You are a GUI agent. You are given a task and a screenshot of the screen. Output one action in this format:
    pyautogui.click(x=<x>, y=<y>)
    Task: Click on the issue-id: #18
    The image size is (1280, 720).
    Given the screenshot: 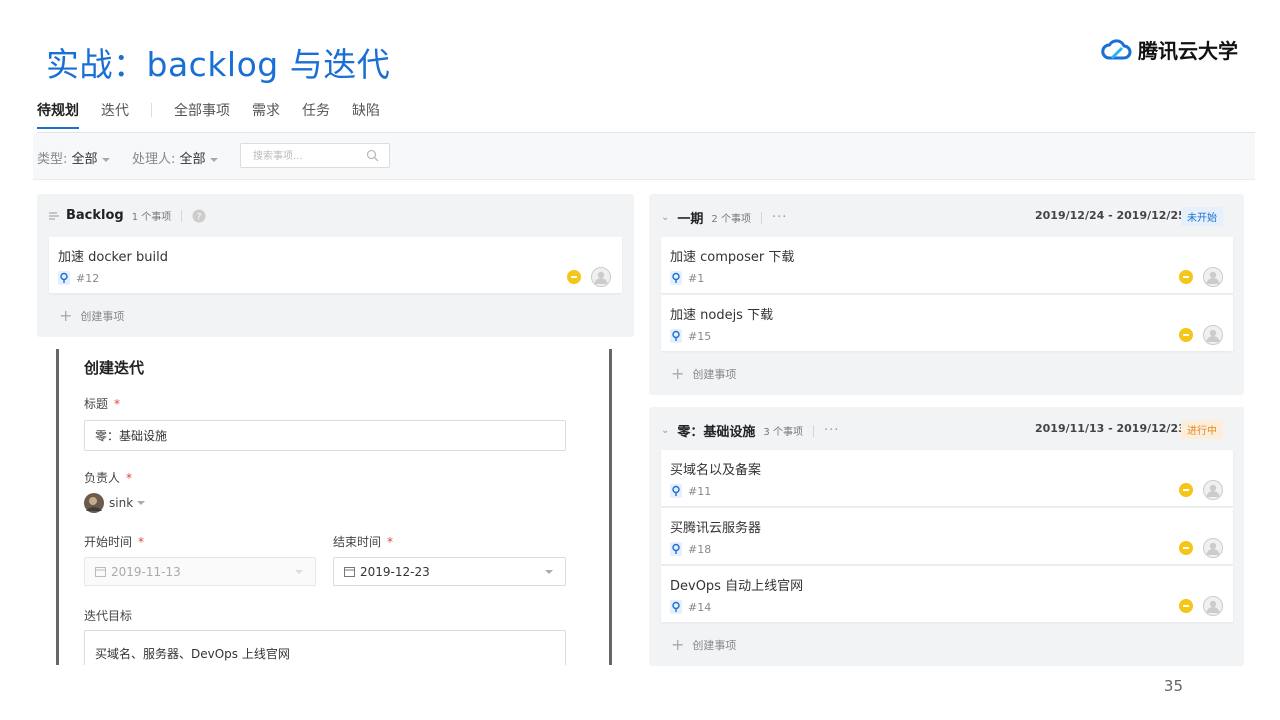 What is the action you would take?
    pyautogui.click(x=700, y=549)
    